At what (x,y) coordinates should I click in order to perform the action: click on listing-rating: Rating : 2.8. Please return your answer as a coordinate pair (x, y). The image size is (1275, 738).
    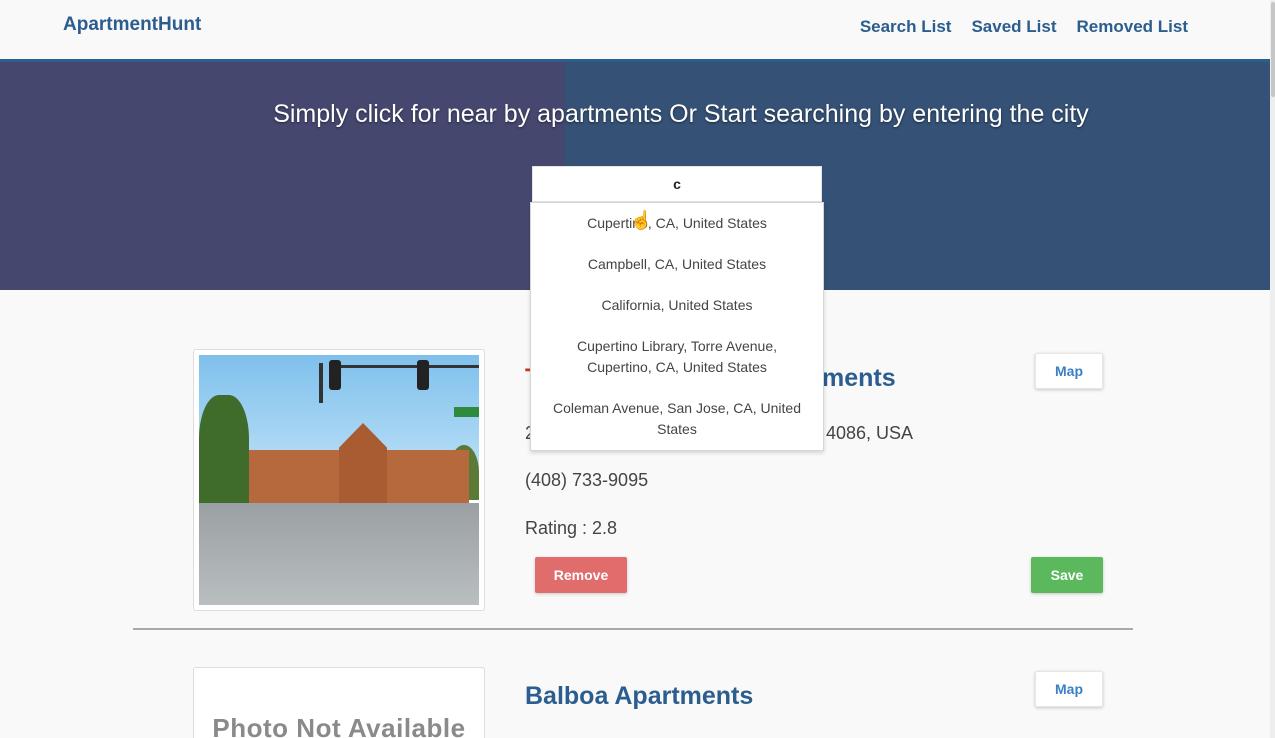
    Looking at the image, I should click on (571, 528).